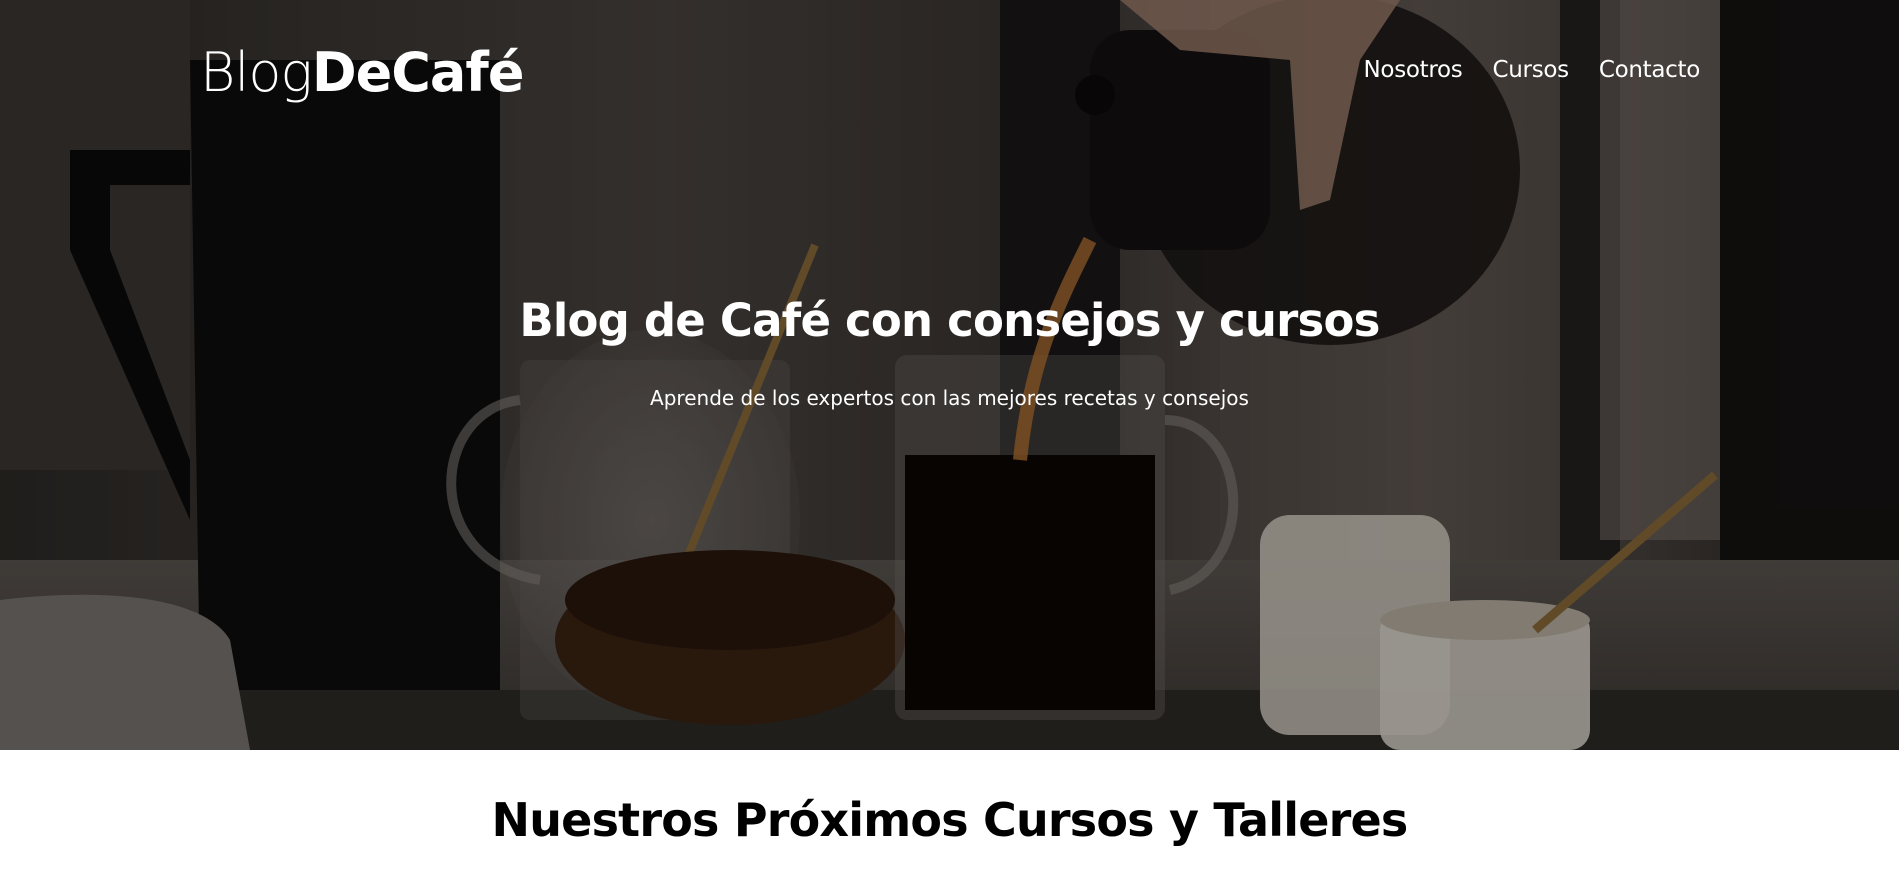  Describe the element at coordinates (418, 72) in the screenshot. I see `logo-bold-text: DeCafé` at that location.